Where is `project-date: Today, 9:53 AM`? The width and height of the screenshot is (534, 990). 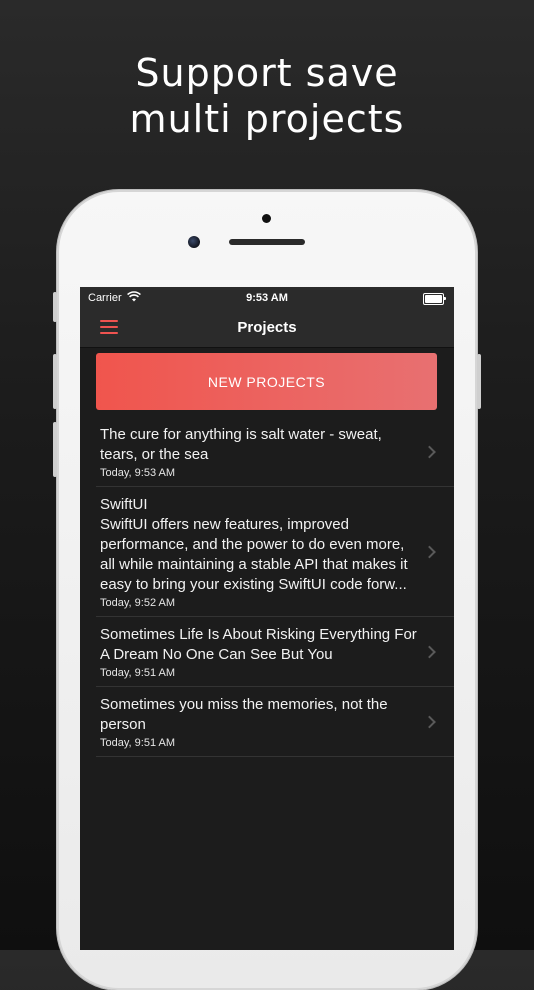 project-date: Today, 9:53 AM is located at coordinates (138, 473).